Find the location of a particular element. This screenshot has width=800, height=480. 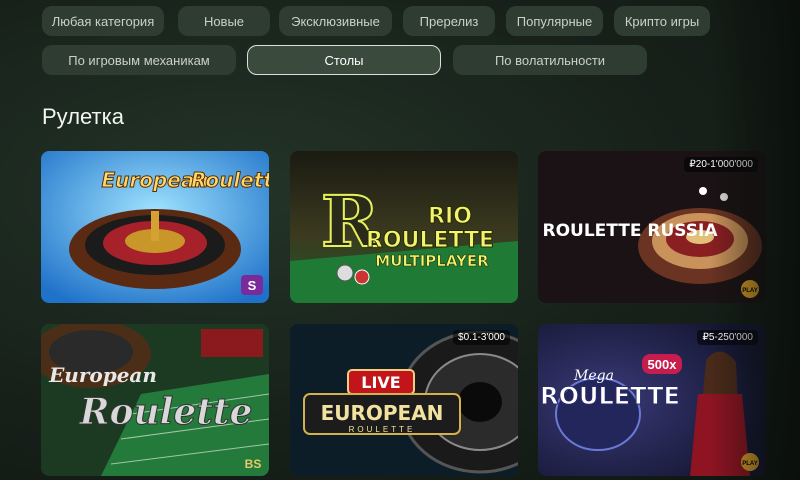

game-title: ROULETTE RUSSIA is located at coordinates (630, 231).